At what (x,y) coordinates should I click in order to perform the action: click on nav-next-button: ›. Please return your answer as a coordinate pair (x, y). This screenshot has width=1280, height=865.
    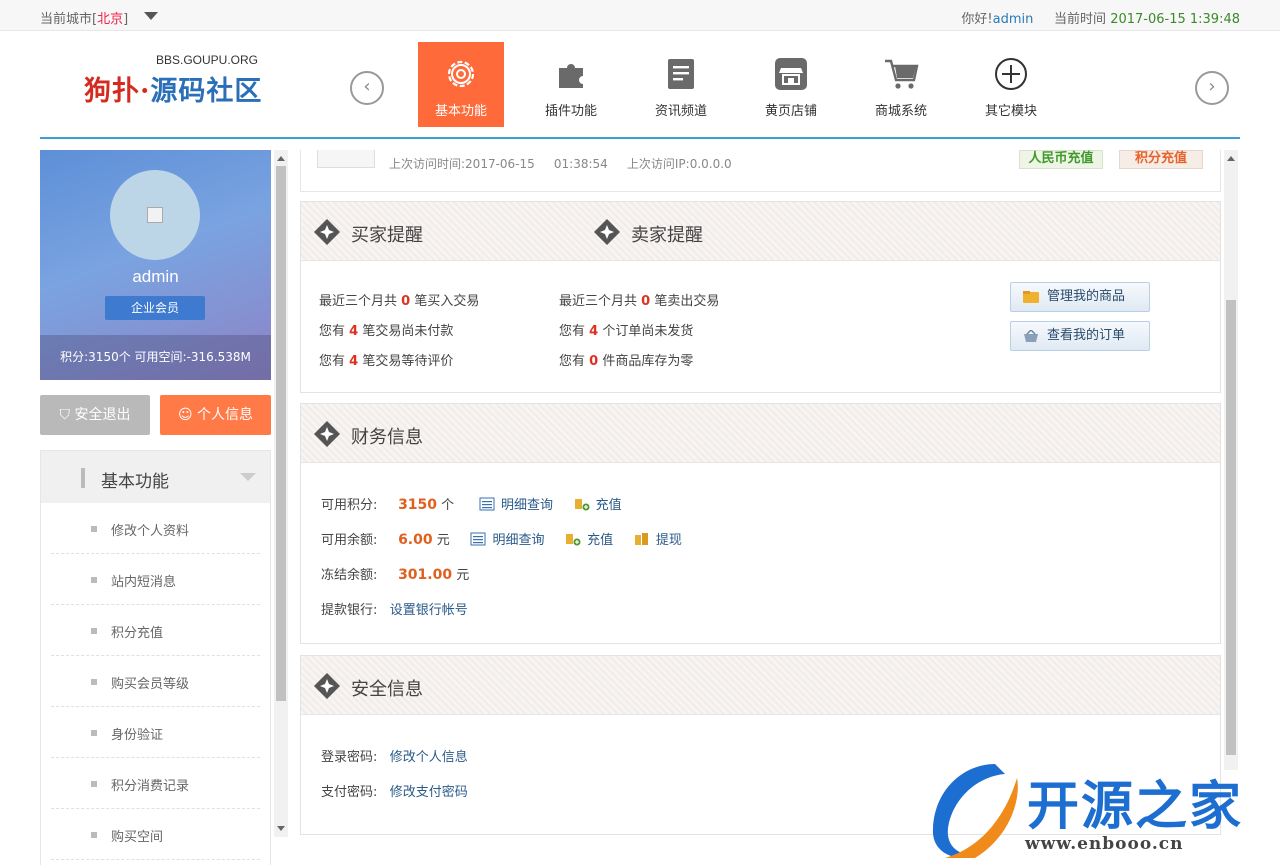
    Looking at the image, I should click on (1212, 88).